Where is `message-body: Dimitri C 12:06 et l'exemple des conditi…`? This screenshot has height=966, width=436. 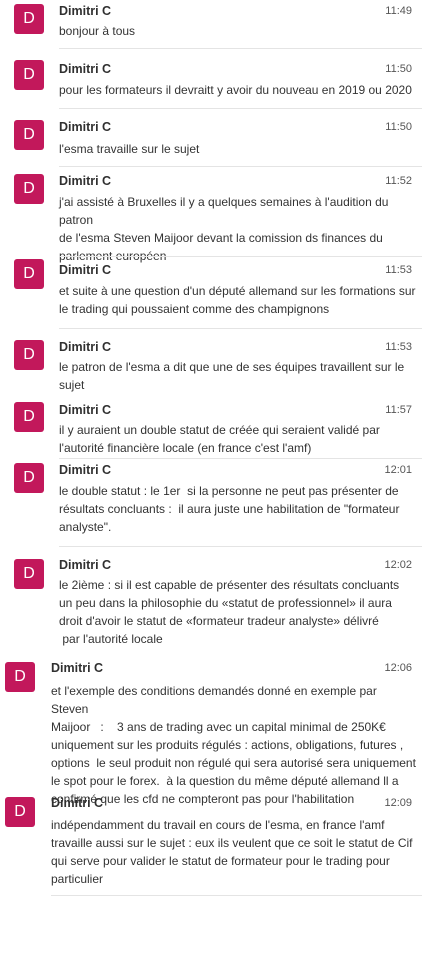
message-body: Dimitri C 12:06 et l'exemple des conditi… is located at coordinates (236, 730).